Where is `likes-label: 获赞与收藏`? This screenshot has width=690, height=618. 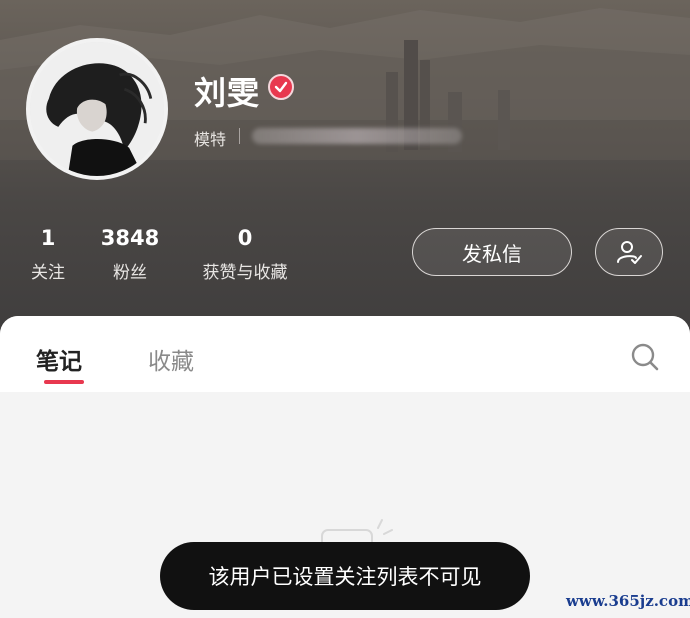
likes-label: 获赞与收藏 is located at coordinates (245, 273).